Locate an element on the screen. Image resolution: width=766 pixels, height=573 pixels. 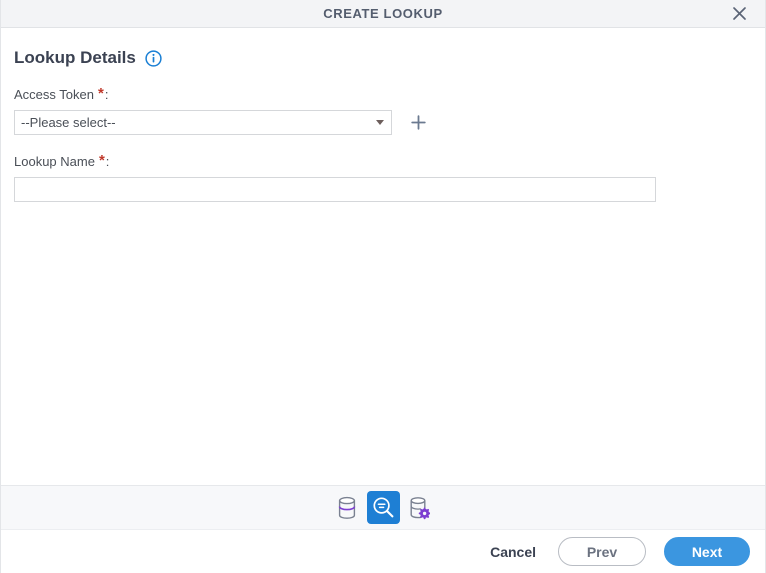
info-circle-icon is located at coordinates (153, 58).